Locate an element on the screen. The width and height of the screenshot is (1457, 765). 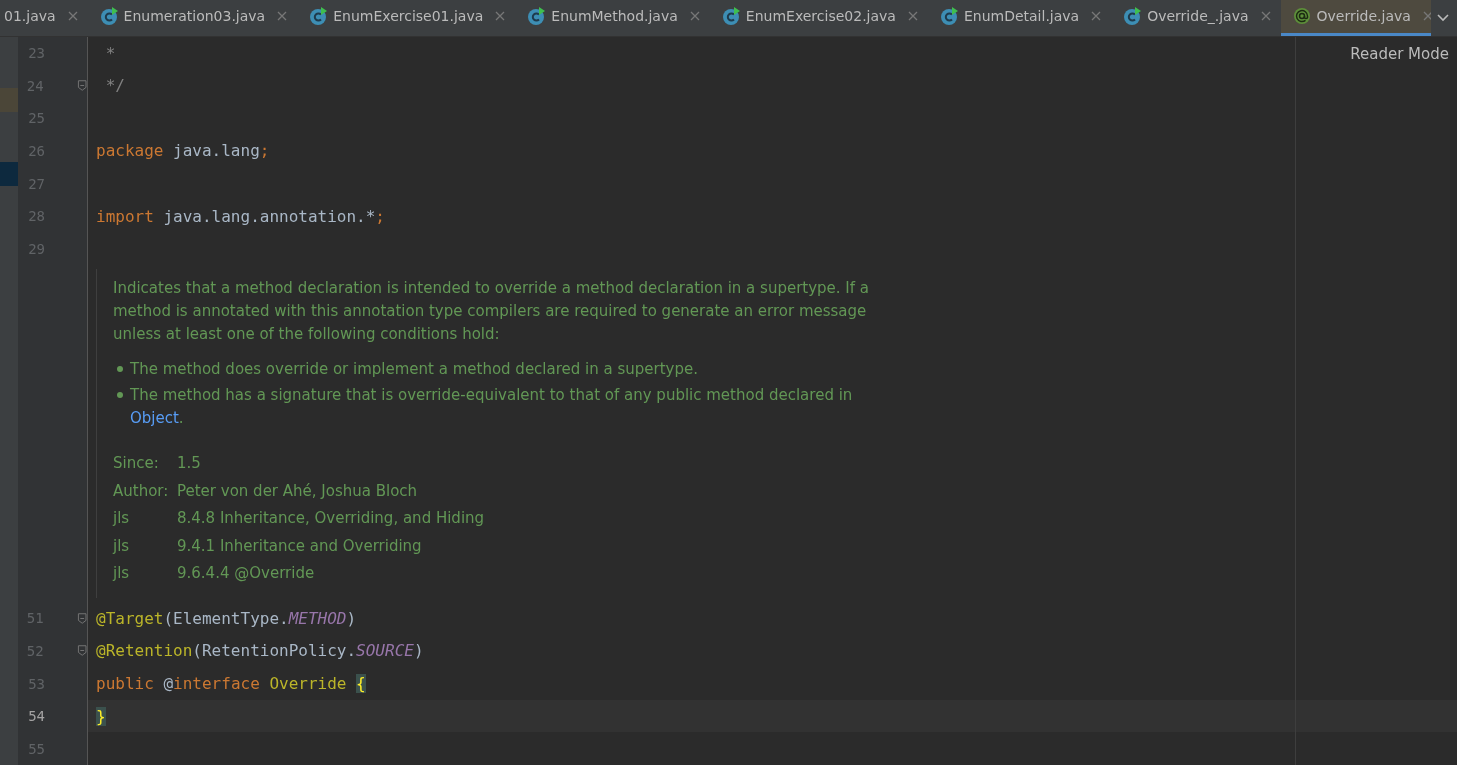
code-line: */ is located at coordinates (114, 86).